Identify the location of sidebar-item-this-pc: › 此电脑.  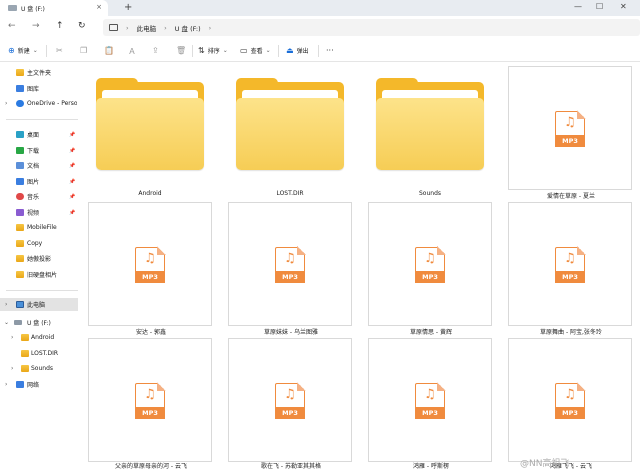
(39, 304).